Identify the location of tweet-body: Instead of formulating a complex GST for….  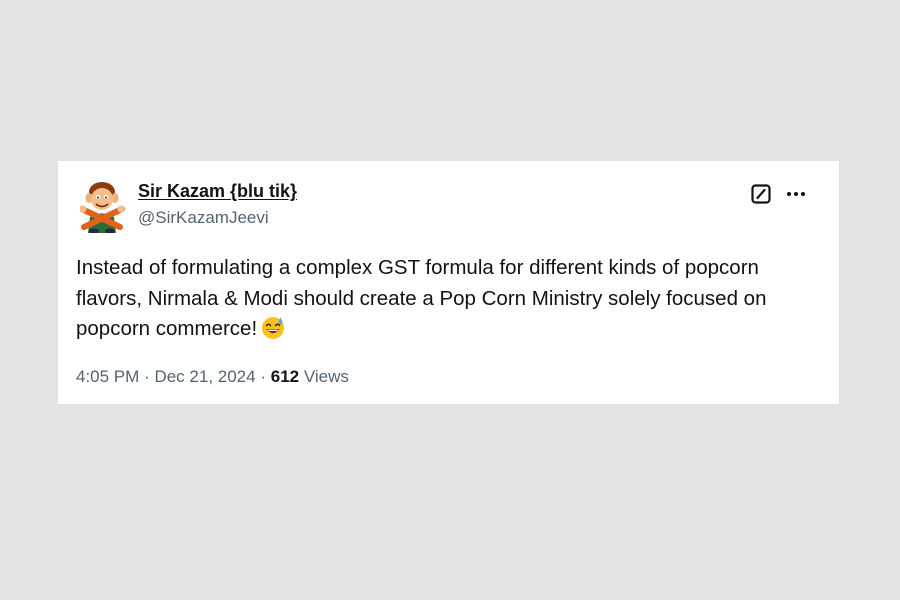
(451, 299).